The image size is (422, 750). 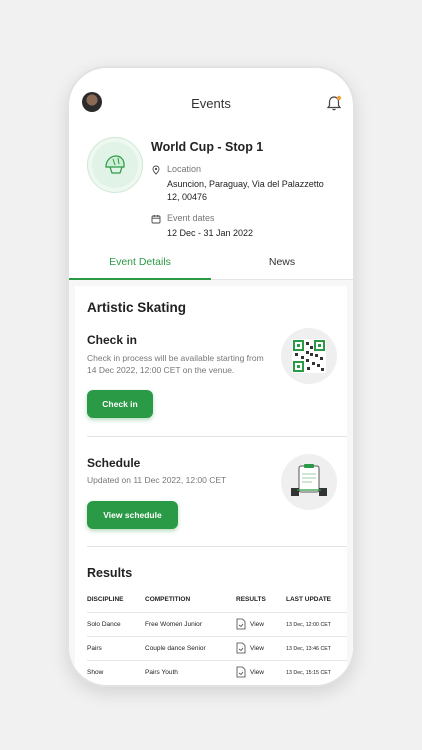 What do you see at coordinates (105, 599) in the screenshot?
I see `column-header: DISCIPLINE` at bounding box center [105, 599].